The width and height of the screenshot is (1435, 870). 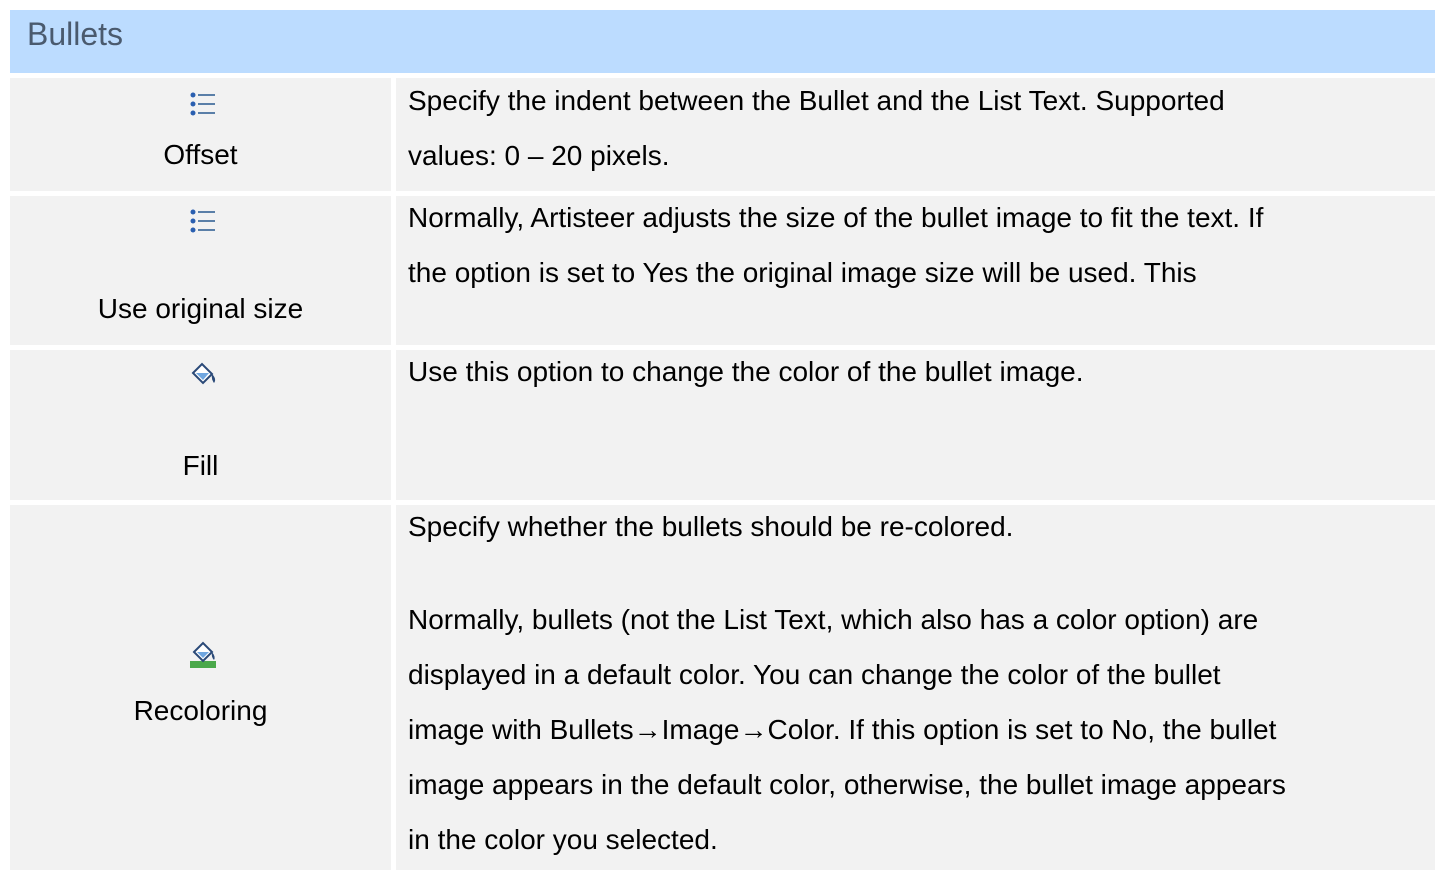 What do you see at coordinates (200, 134) in the screenshot?
I see `option-label-cell: Offset` at bounding box center [200, 134].